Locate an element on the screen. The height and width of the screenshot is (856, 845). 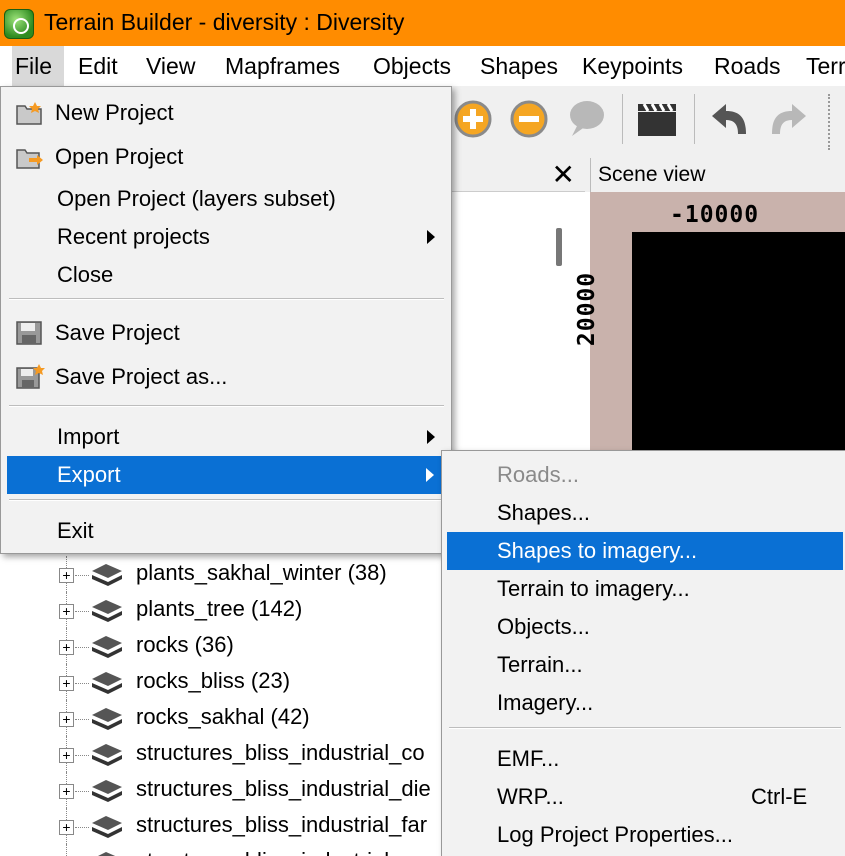
menu-item-exit: Exit is located at coordinates (226, 531).